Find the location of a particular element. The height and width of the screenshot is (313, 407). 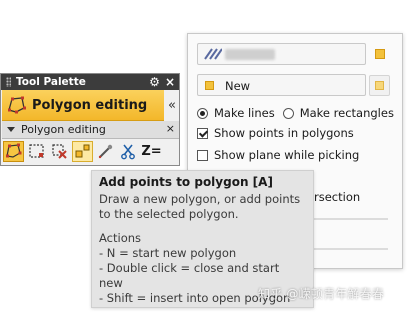

scissors-icon is located at coordinates (128, 152).